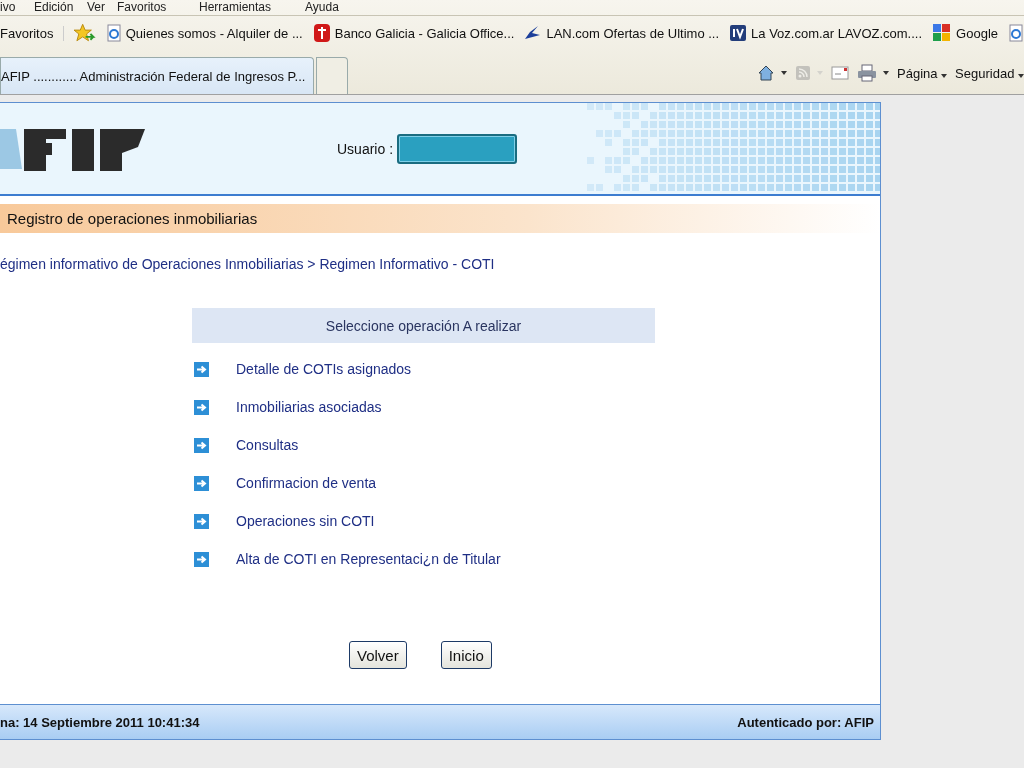 This screenshot has height=768, width=1024. Describe the element at coordinates (306, 483) in the screenshot. I see `operation-link: Confirmacion de venta` at that location.